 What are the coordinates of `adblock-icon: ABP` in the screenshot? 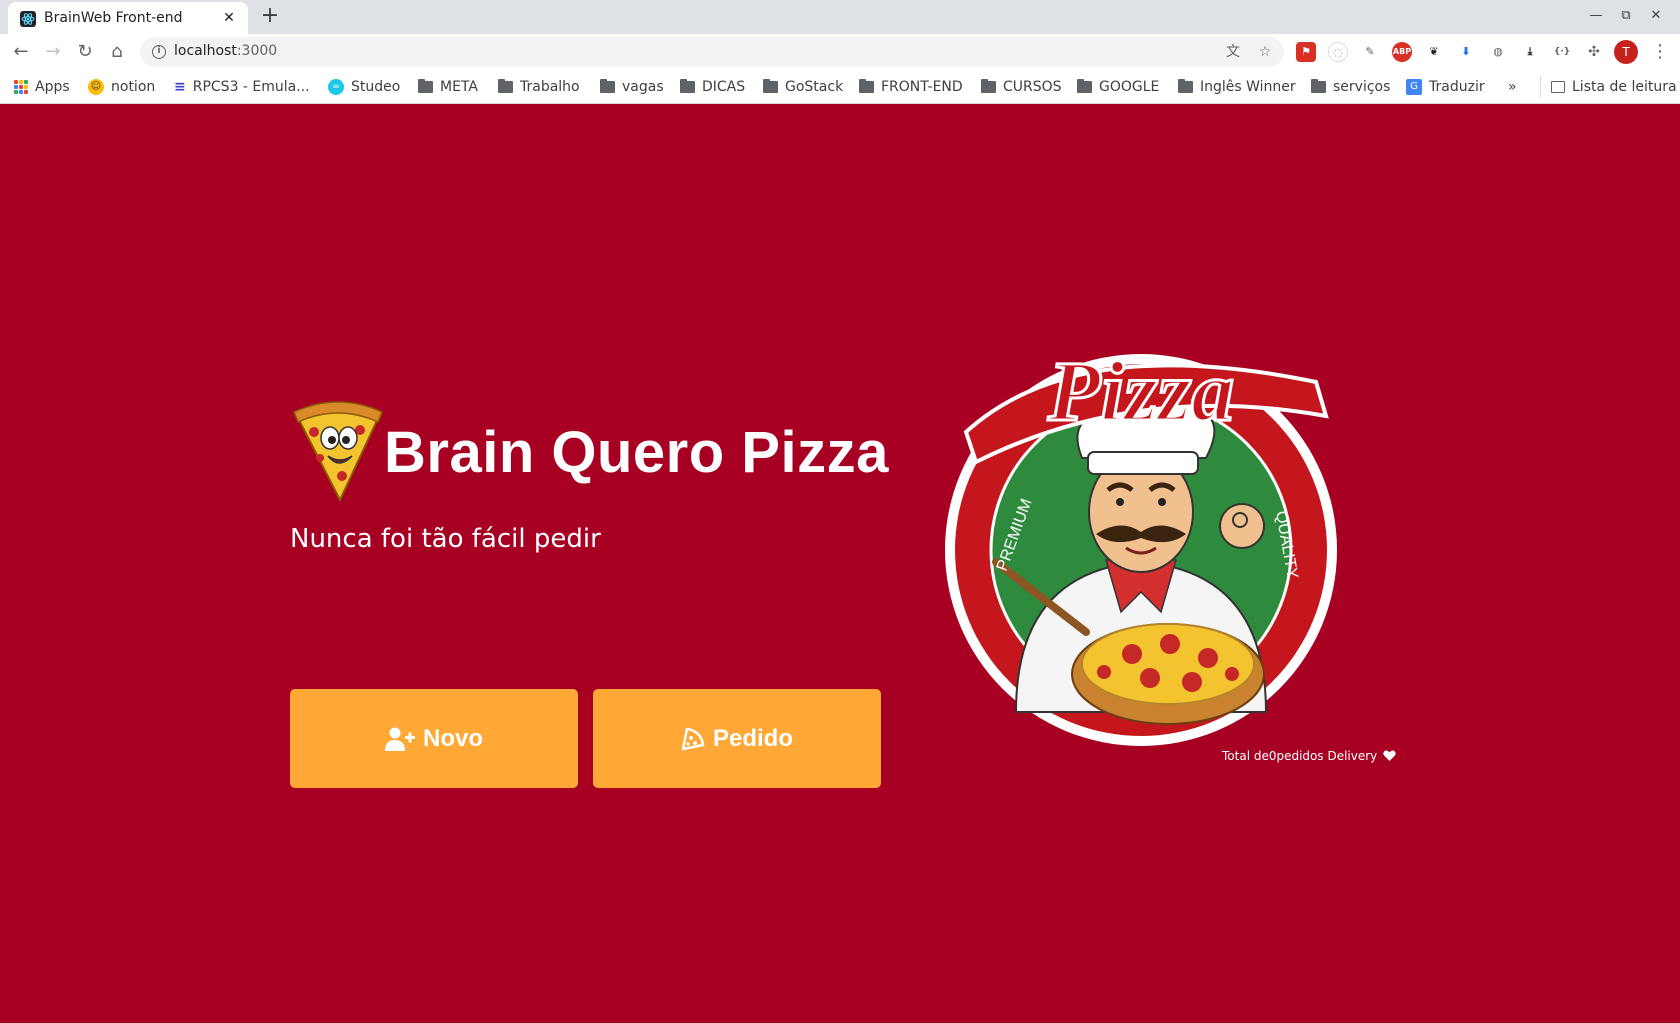 It's located at (1402, 52).